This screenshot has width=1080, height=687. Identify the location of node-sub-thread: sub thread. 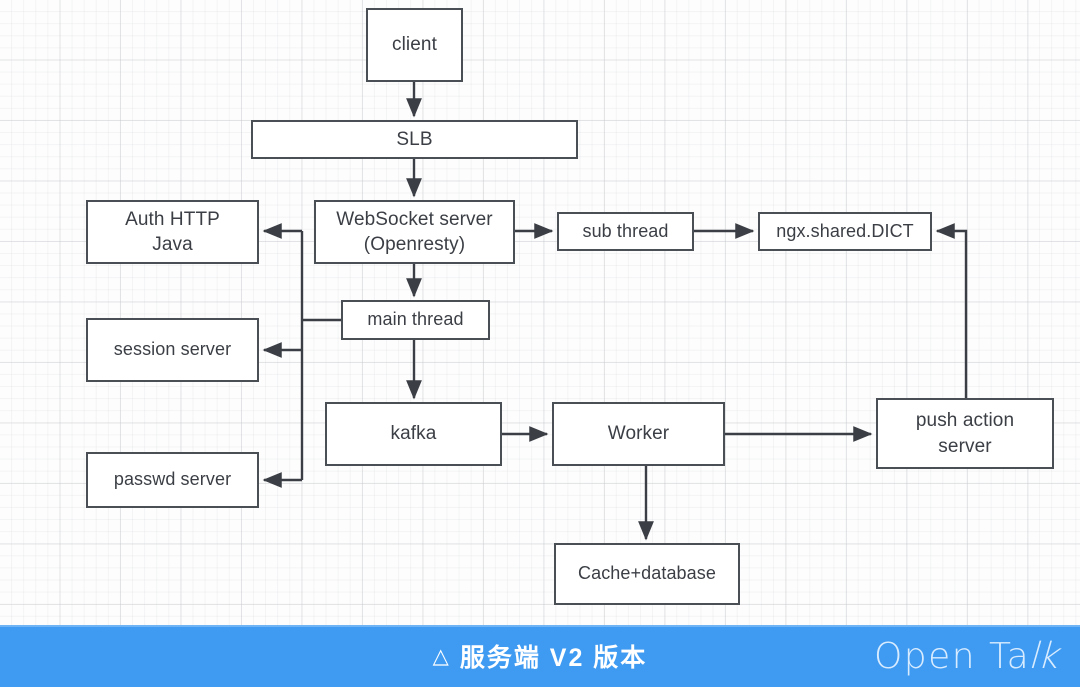
(625, 231).